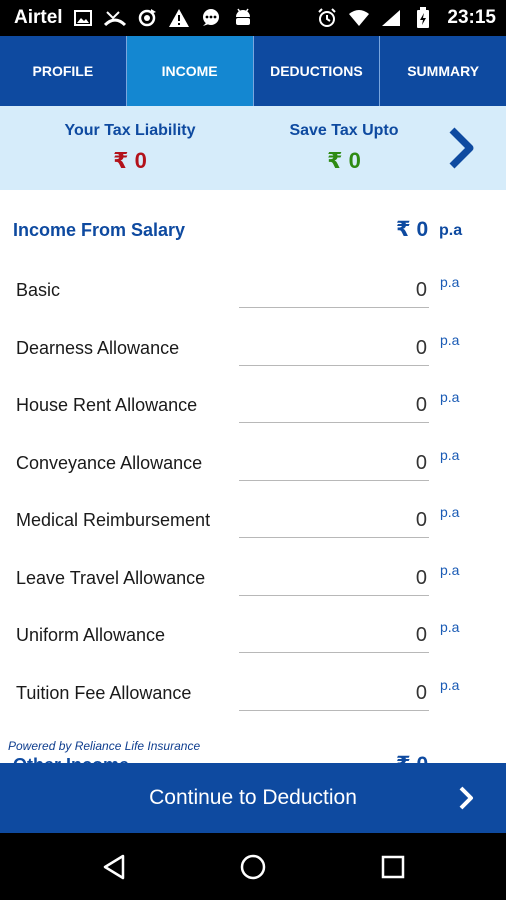 The width and height of the screenshot is (506, 900). I want to click on battery-icon, so click(423, 18).